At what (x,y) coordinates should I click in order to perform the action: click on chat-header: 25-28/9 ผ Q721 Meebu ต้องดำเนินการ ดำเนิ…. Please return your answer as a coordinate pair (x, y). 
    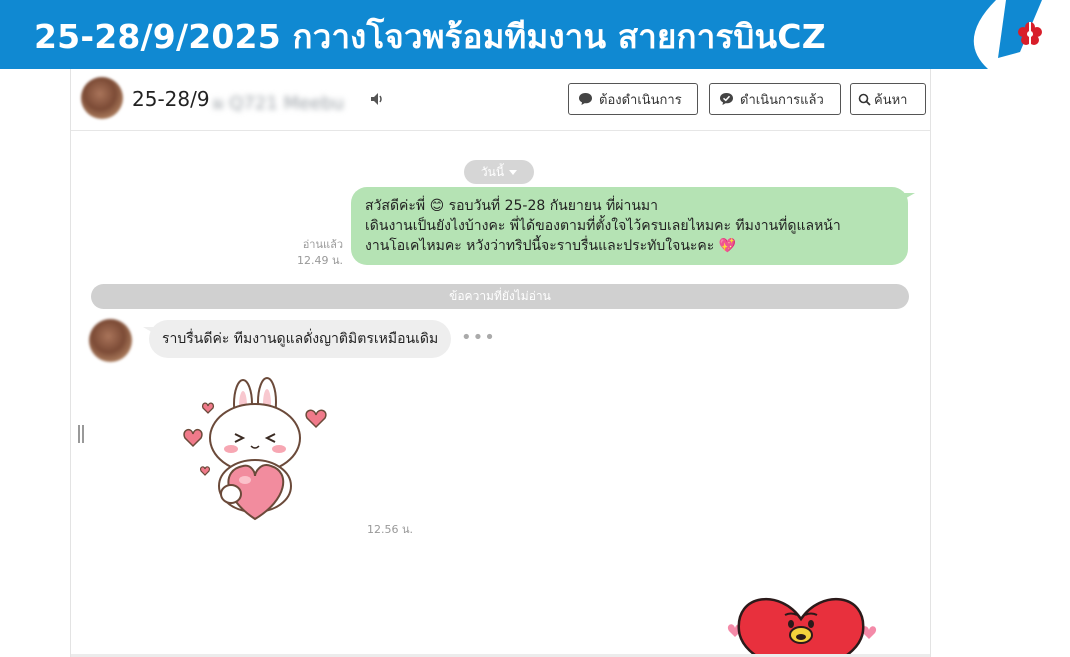
    Looking at the image, I should click on (500, 100).